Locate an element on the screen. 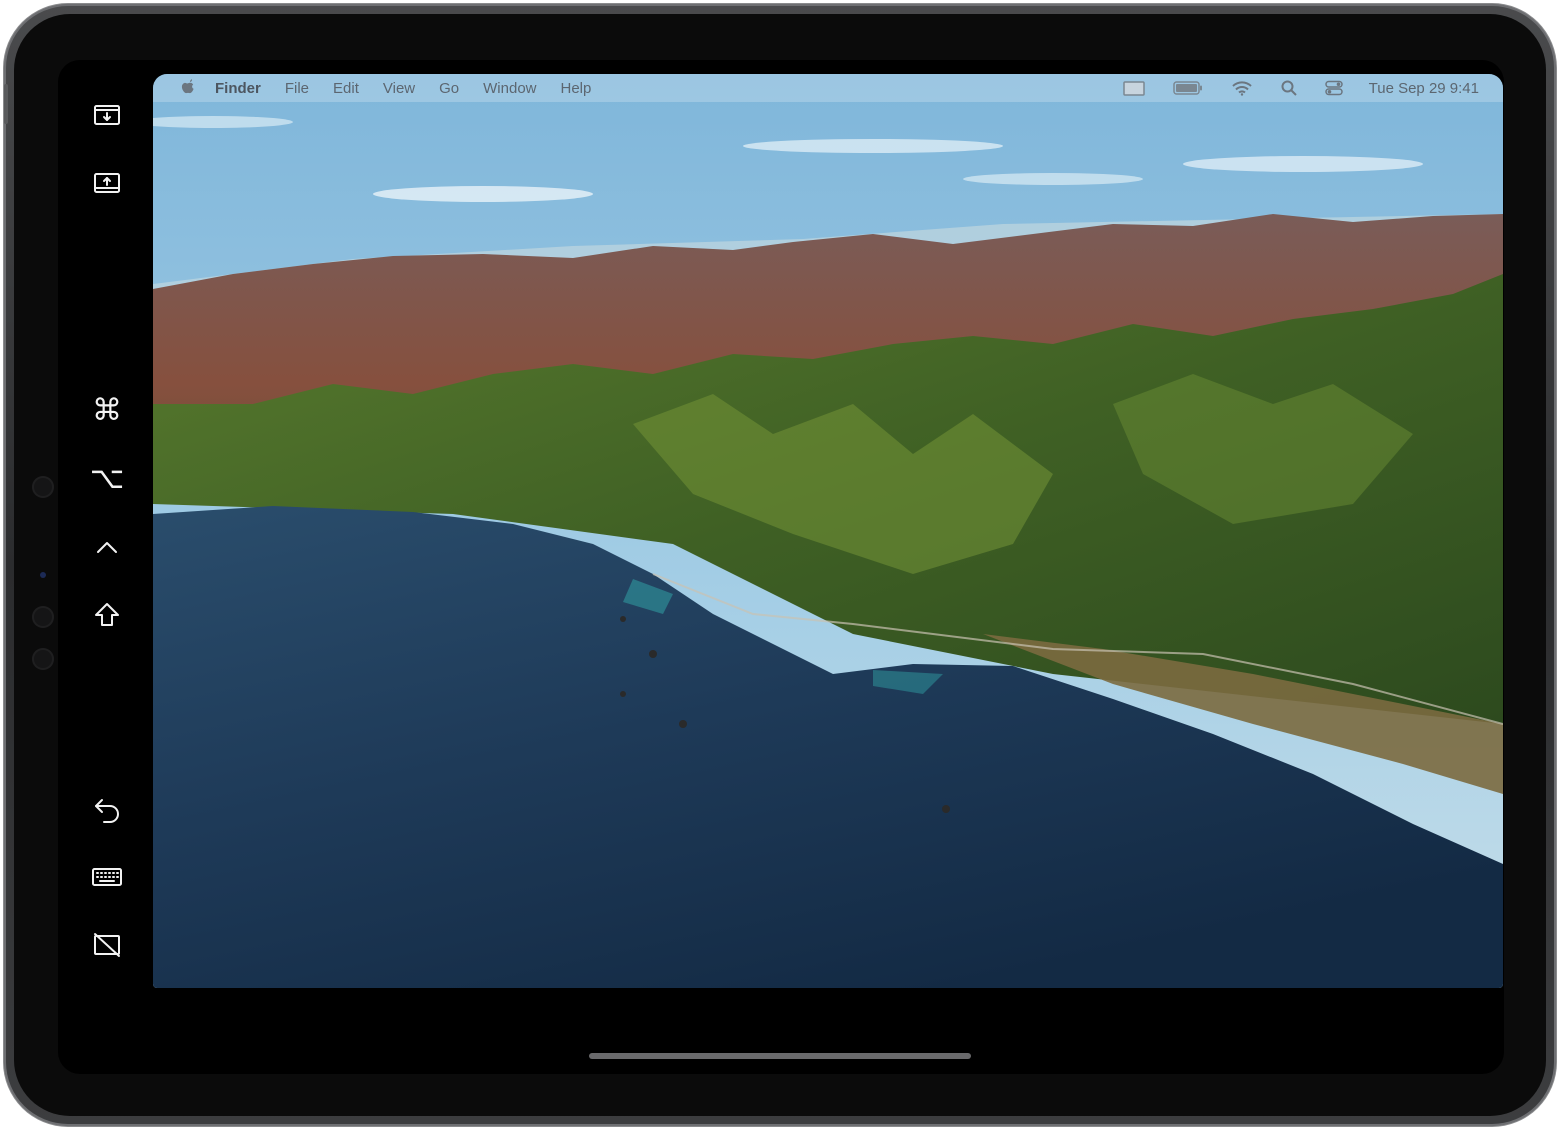 Image resolution: width=1560 pixels, height=1130 pixels. undo-button is located at coordinates (107, 809).